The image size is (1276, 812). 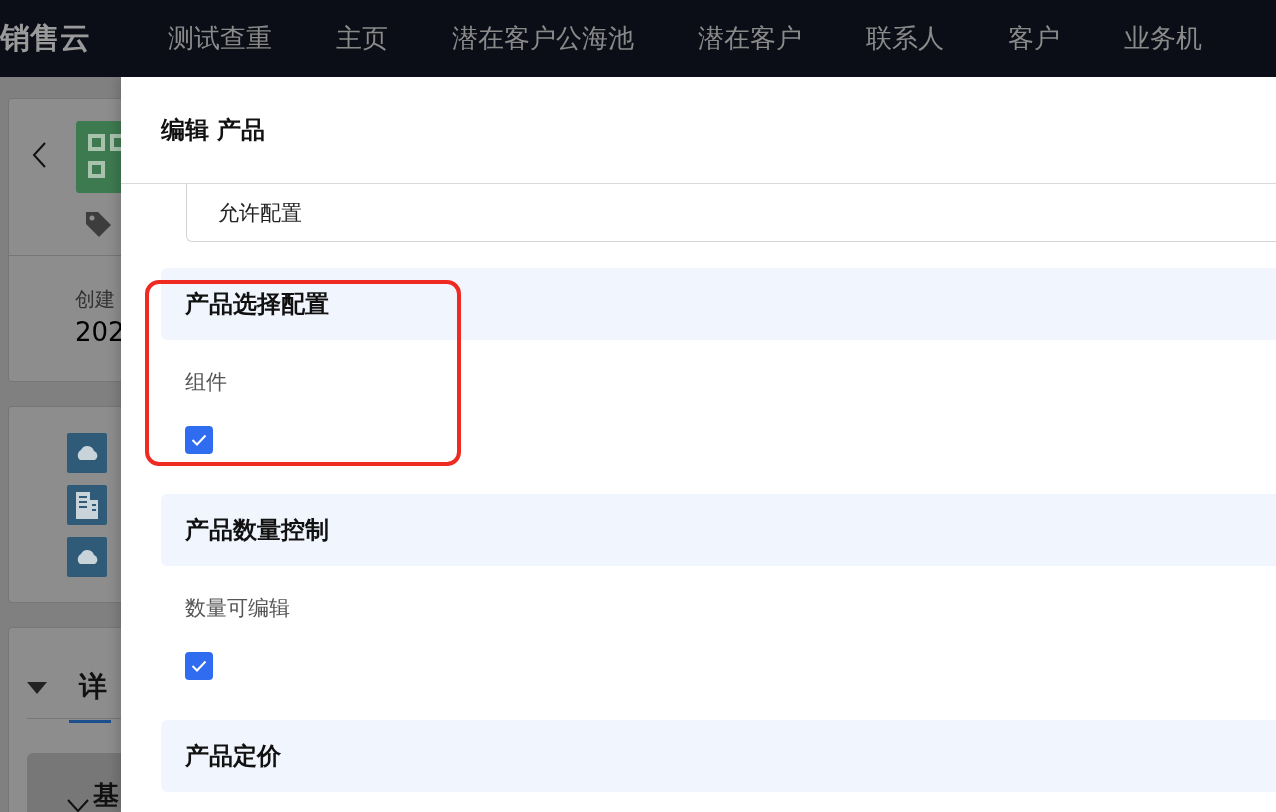 I want to click on nav-tab: 联系人, so click(x=905, y=38).